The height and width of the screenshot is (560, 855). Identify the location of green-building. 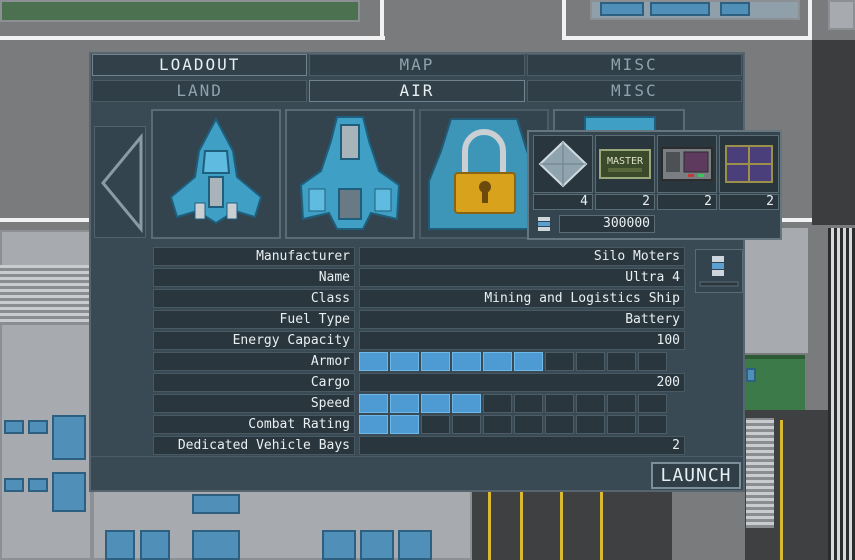
(775, 384).